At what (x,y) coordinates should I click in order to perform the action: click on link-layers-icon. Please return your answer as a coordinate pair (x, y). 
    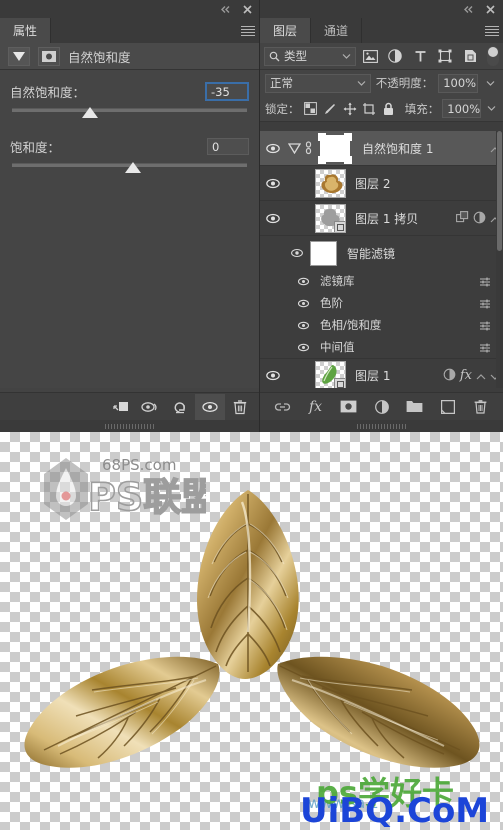
    Looking at the image, I should click on (283, 407).